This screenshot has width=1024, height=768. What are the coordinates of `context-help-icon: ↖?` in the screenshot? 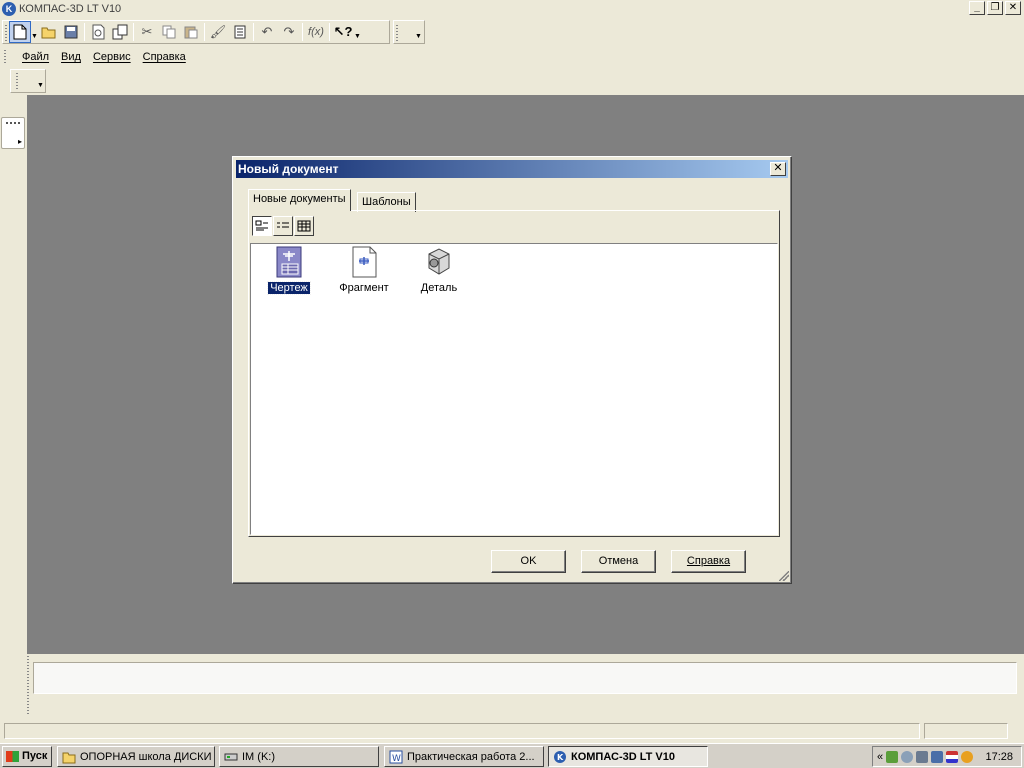 It's located at (343, 32).